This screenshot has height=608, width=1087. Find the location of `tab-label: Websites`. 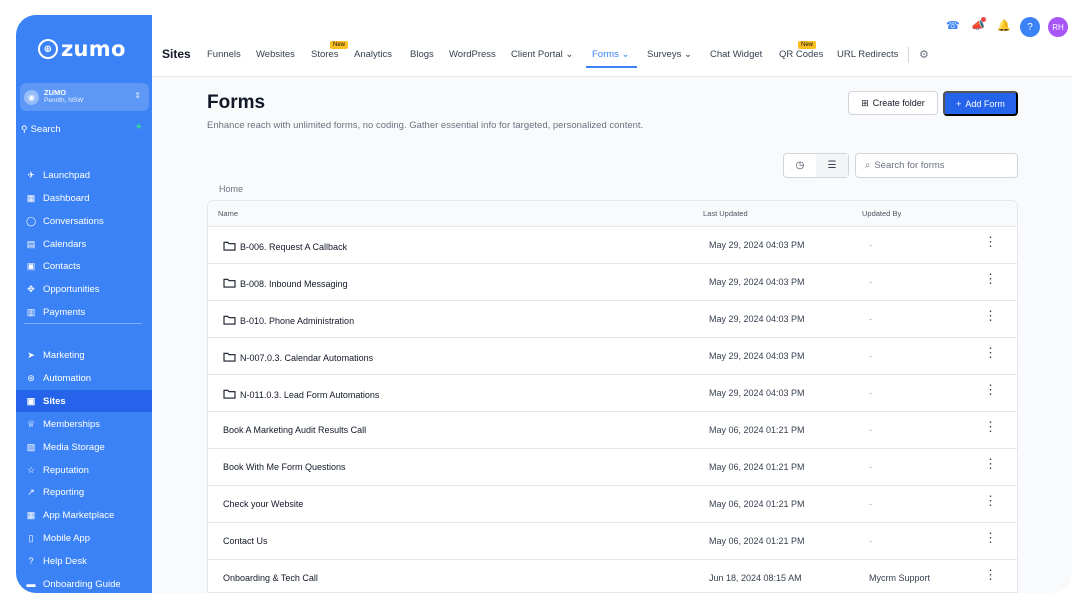

tab-label: Websites is located at coordinates (275, 54).